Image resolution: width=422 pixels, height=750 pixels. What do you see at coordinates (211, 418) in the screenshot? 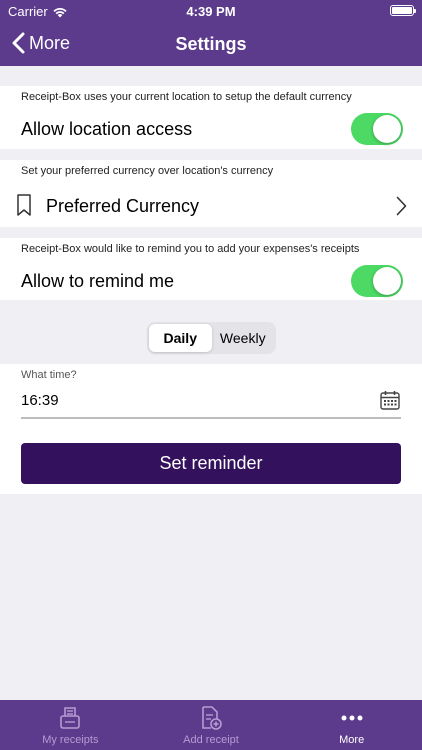
I see `time-input-underline` at bounding box center [211, 418].